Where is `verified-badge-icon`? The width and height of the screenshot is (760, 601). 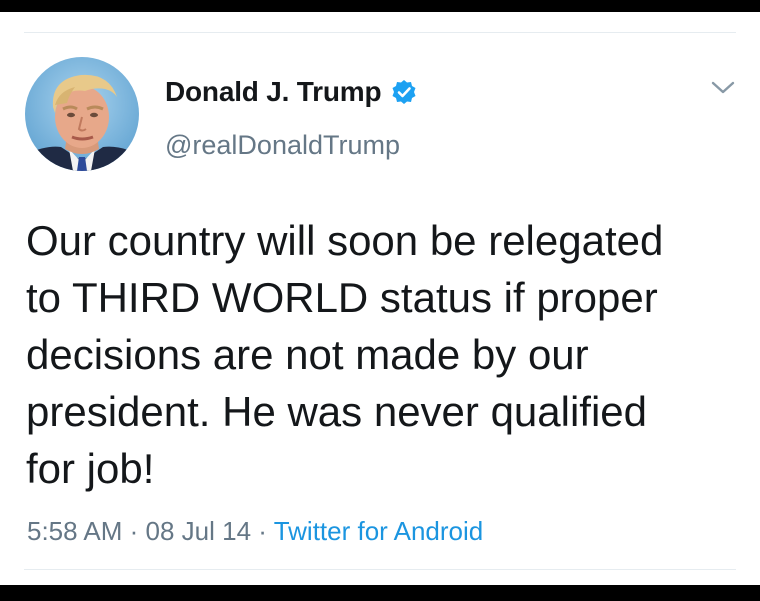 verified-badge-icon is located at coordinates (404, 92).